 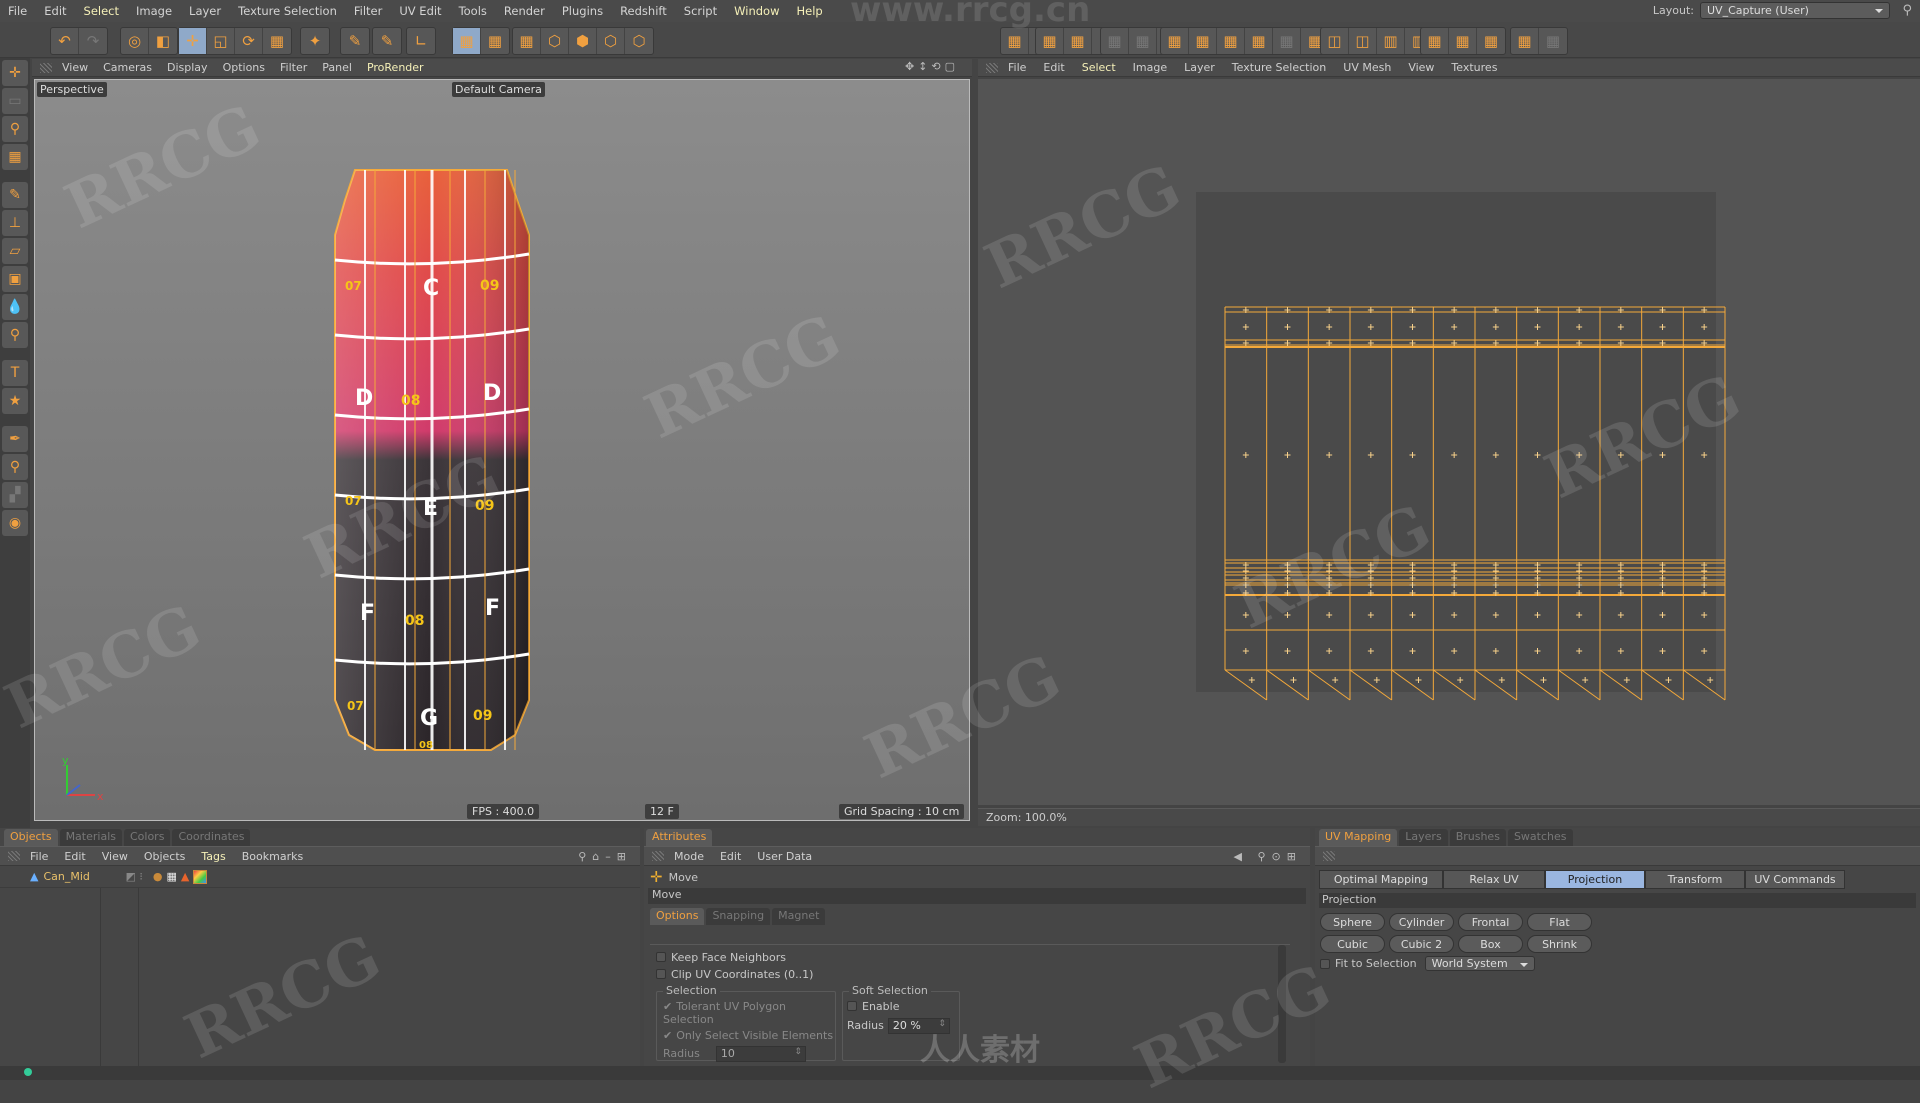 What do you see at coordinates (1795, 10) in the screenshot?
I see `layout-dropdown: UV_Capture (User)` at bounding box center [1795, 10].